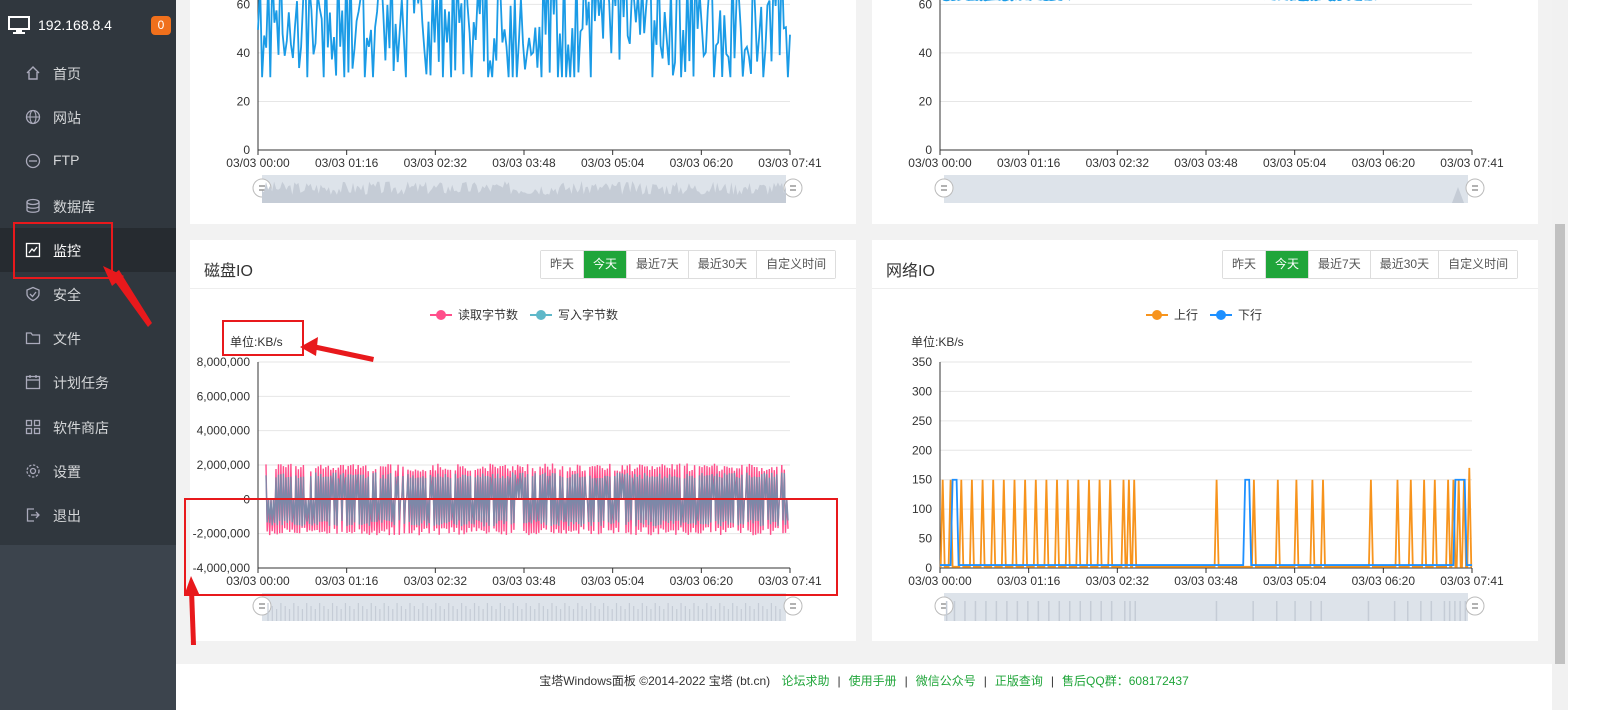  Describe the element at coordinates (926, 539) in the screenshot. I see `y-tick-label: 50` at that location.